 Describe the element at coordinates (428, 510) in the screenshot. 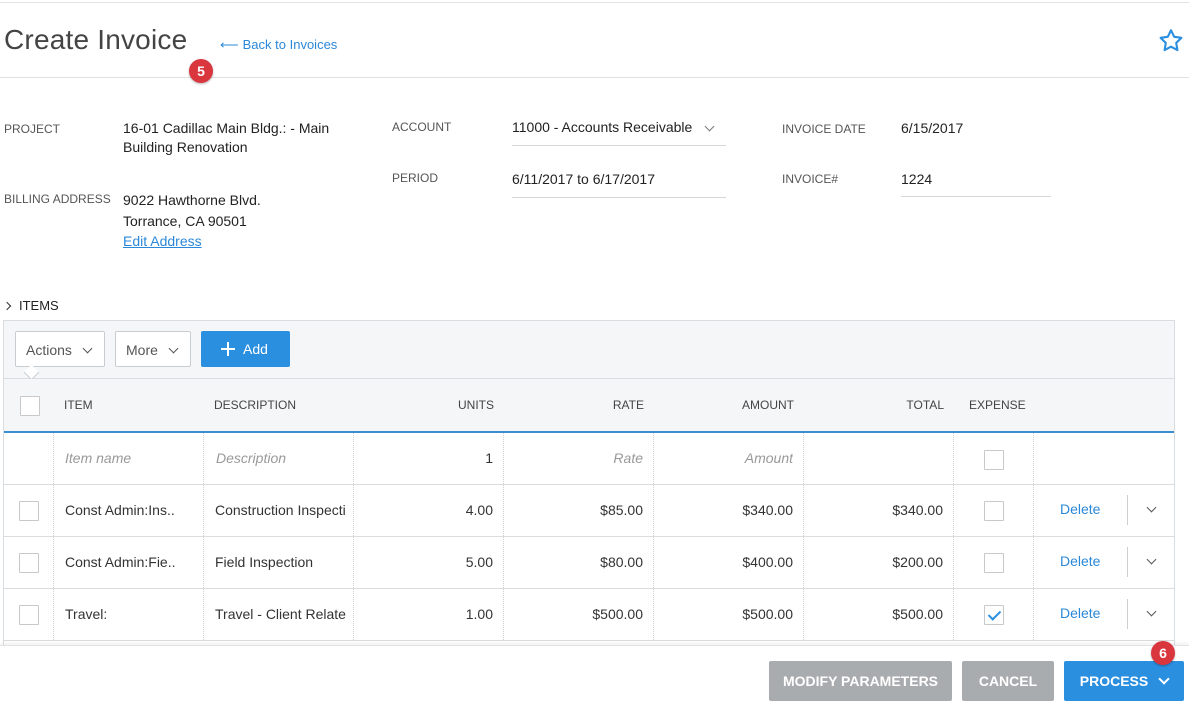

I see `units-cell: 4.00` at that location.